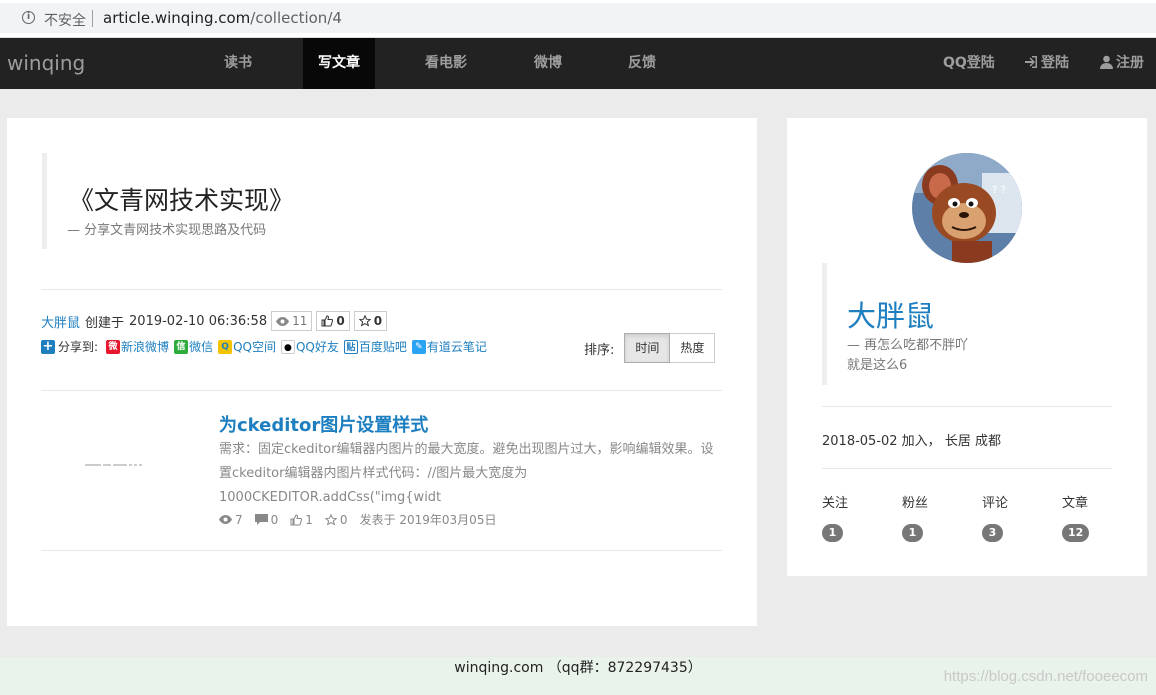 This screenshot has width=1156, height=695. What do you see at coordinates (1076, 533) in the screenshot?
I see `stat-articles-count: 12` at bounding box center [1076, 533].